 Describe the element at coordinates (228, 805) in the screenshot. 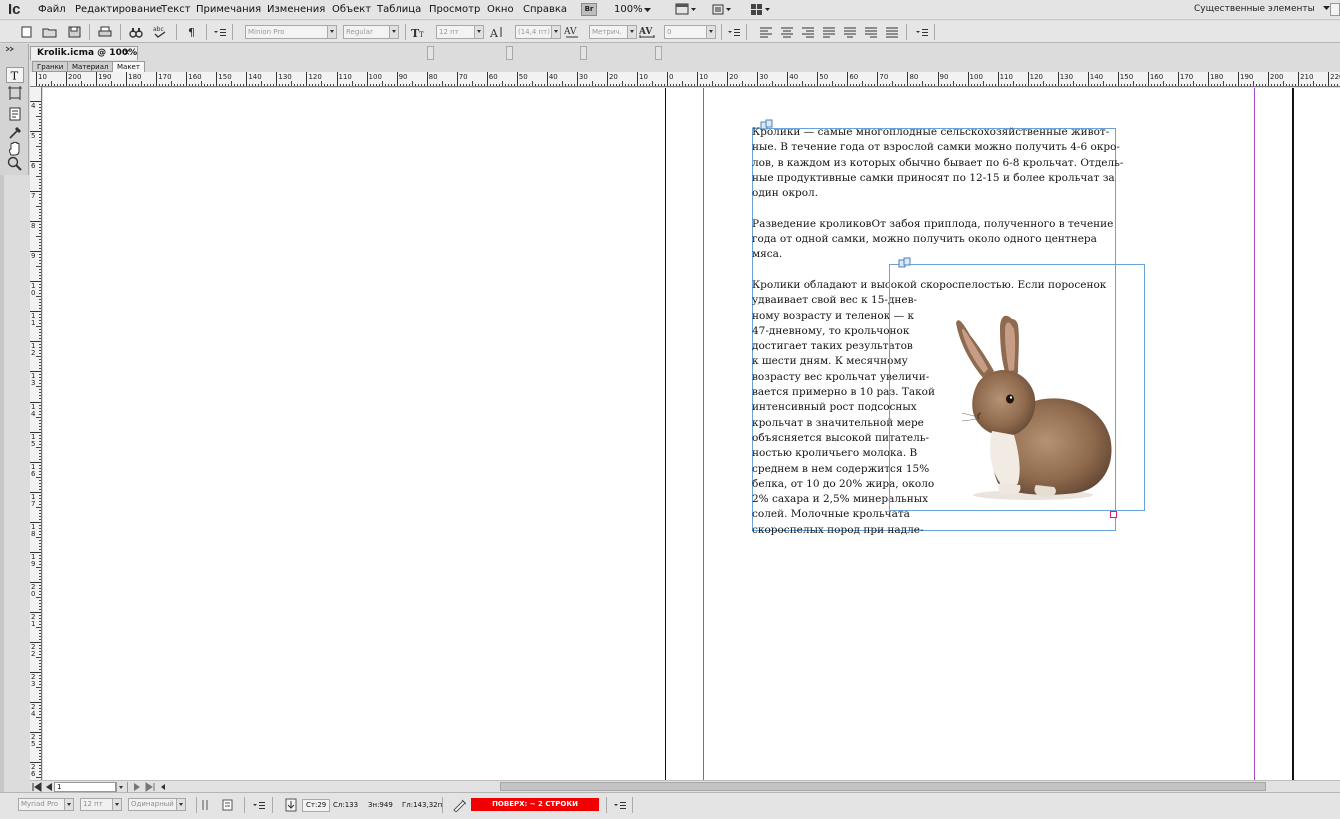

I see `track-changes-icon` at that location.